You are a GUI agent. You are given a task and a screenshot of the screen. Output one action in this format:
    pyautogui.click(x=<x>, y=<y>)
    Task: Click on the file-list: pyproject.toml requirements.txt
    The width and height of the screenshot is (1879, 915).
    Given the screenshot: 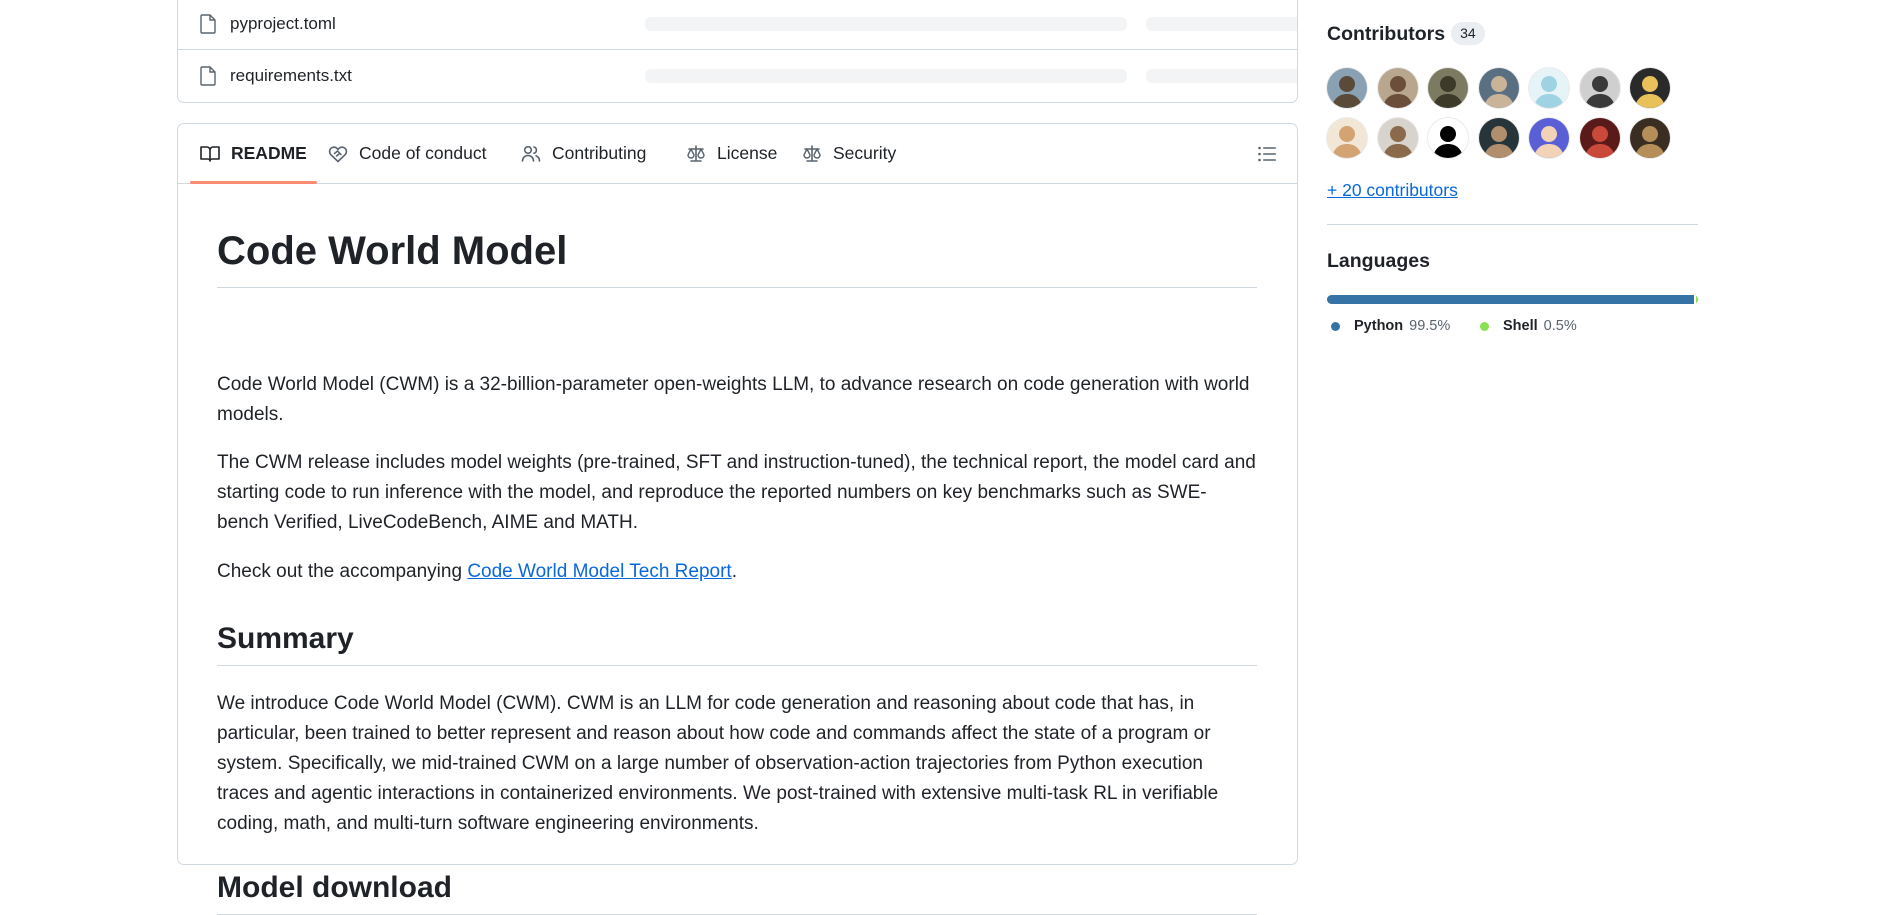 What is the action you would take?
    pyautogui.click(x=737, y=51)
    